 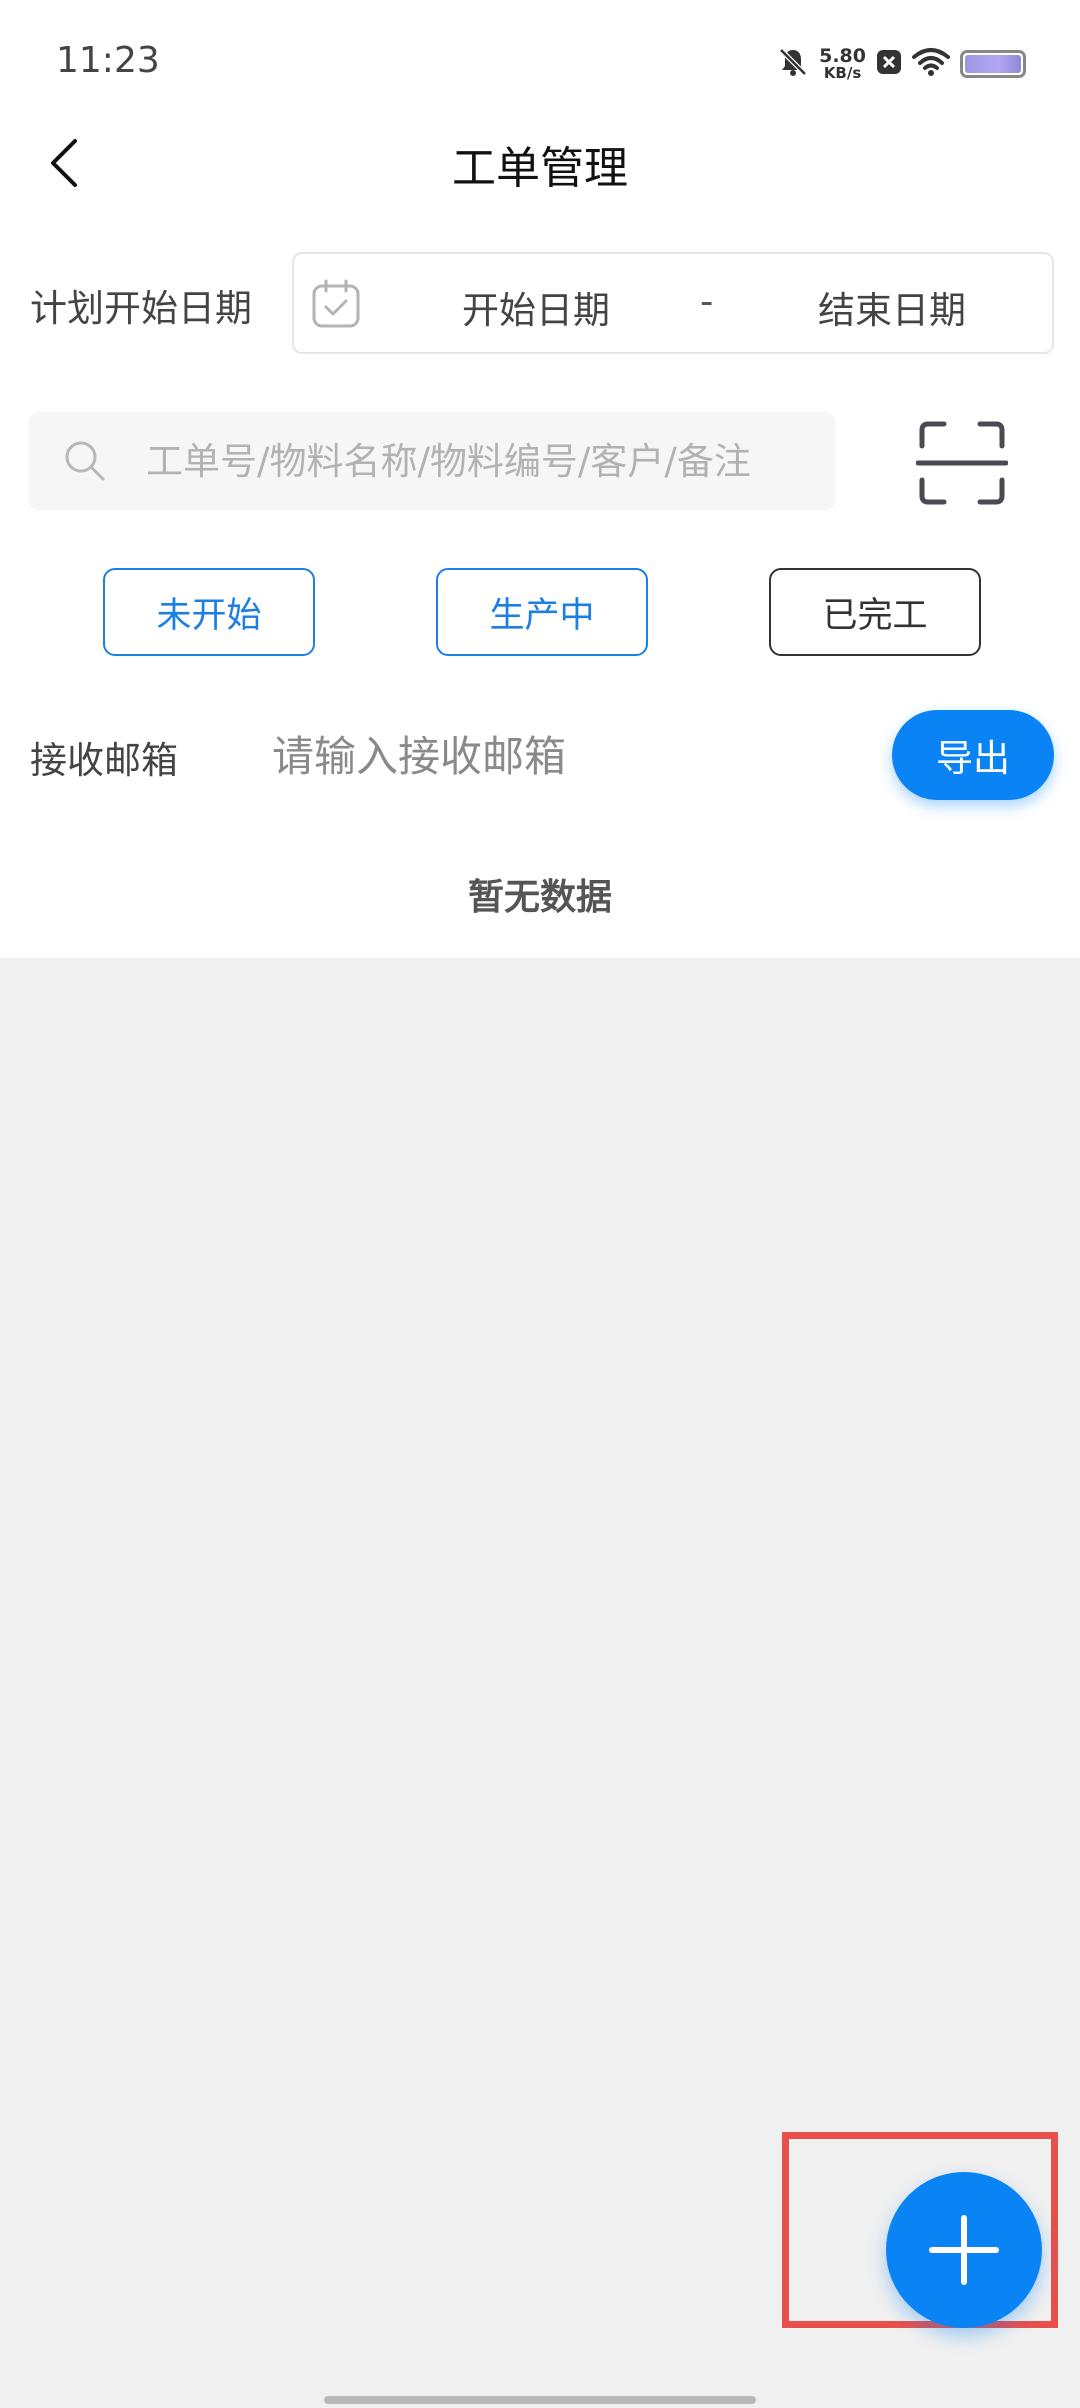 What do you see at coordinates (536, 307) in the screenshot?
I see `start-date-field: 开始日期` at bounding box center [536, 307].